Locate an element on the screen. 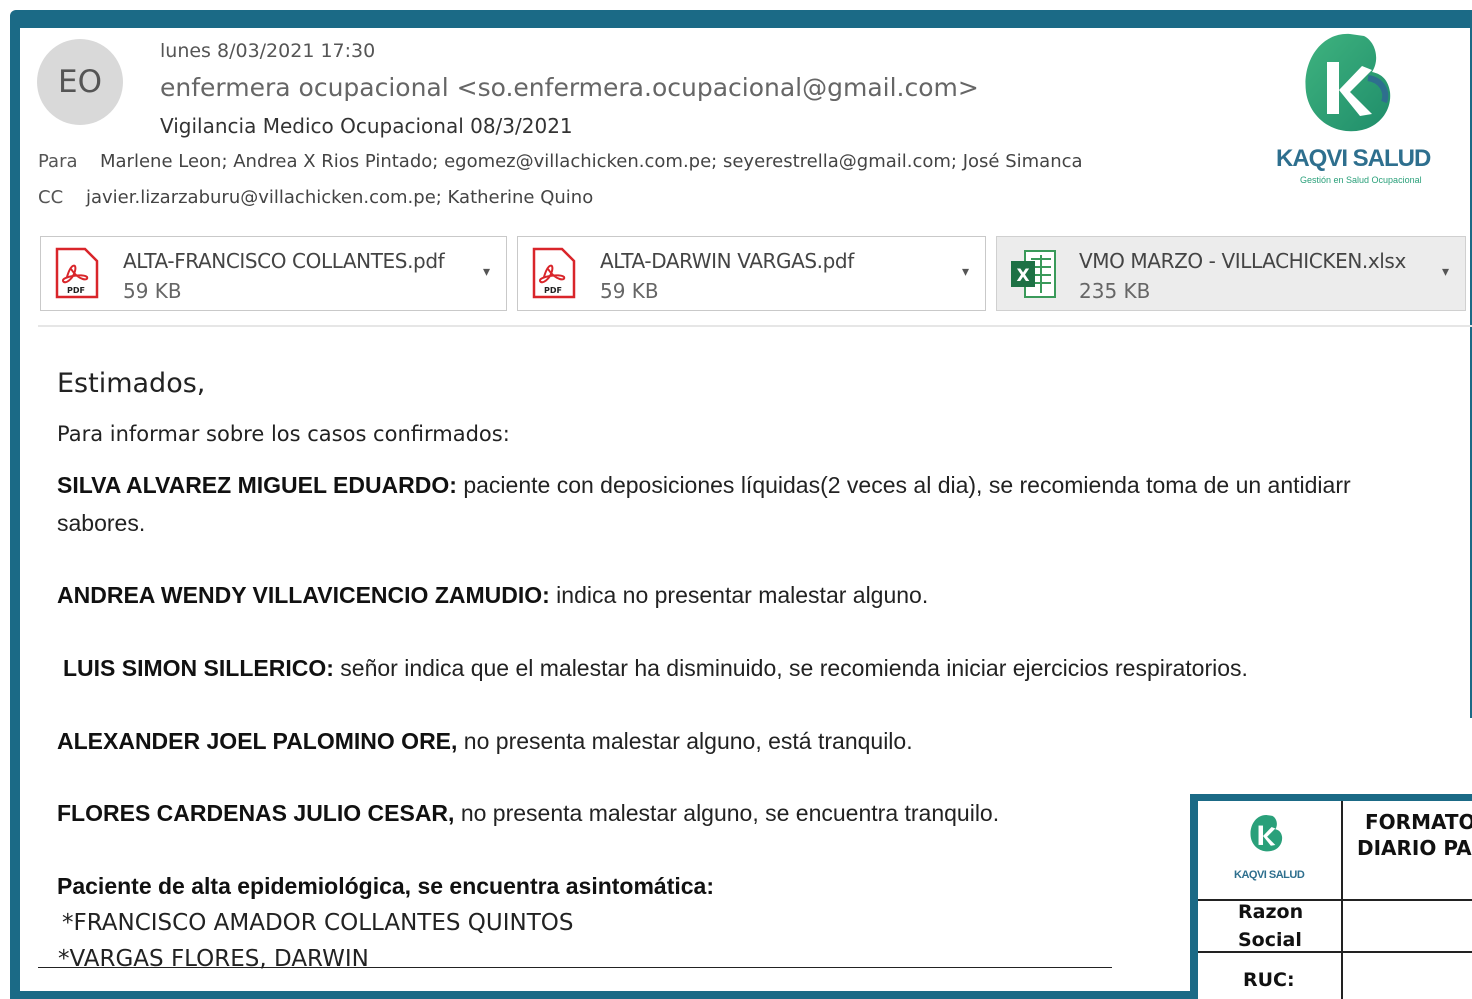 The image size is (1472, 999). attachment-card: PDF ALTA-DARWIN VARGAS.pdf 59 KB ▾ is located at coordinates (751, 273).